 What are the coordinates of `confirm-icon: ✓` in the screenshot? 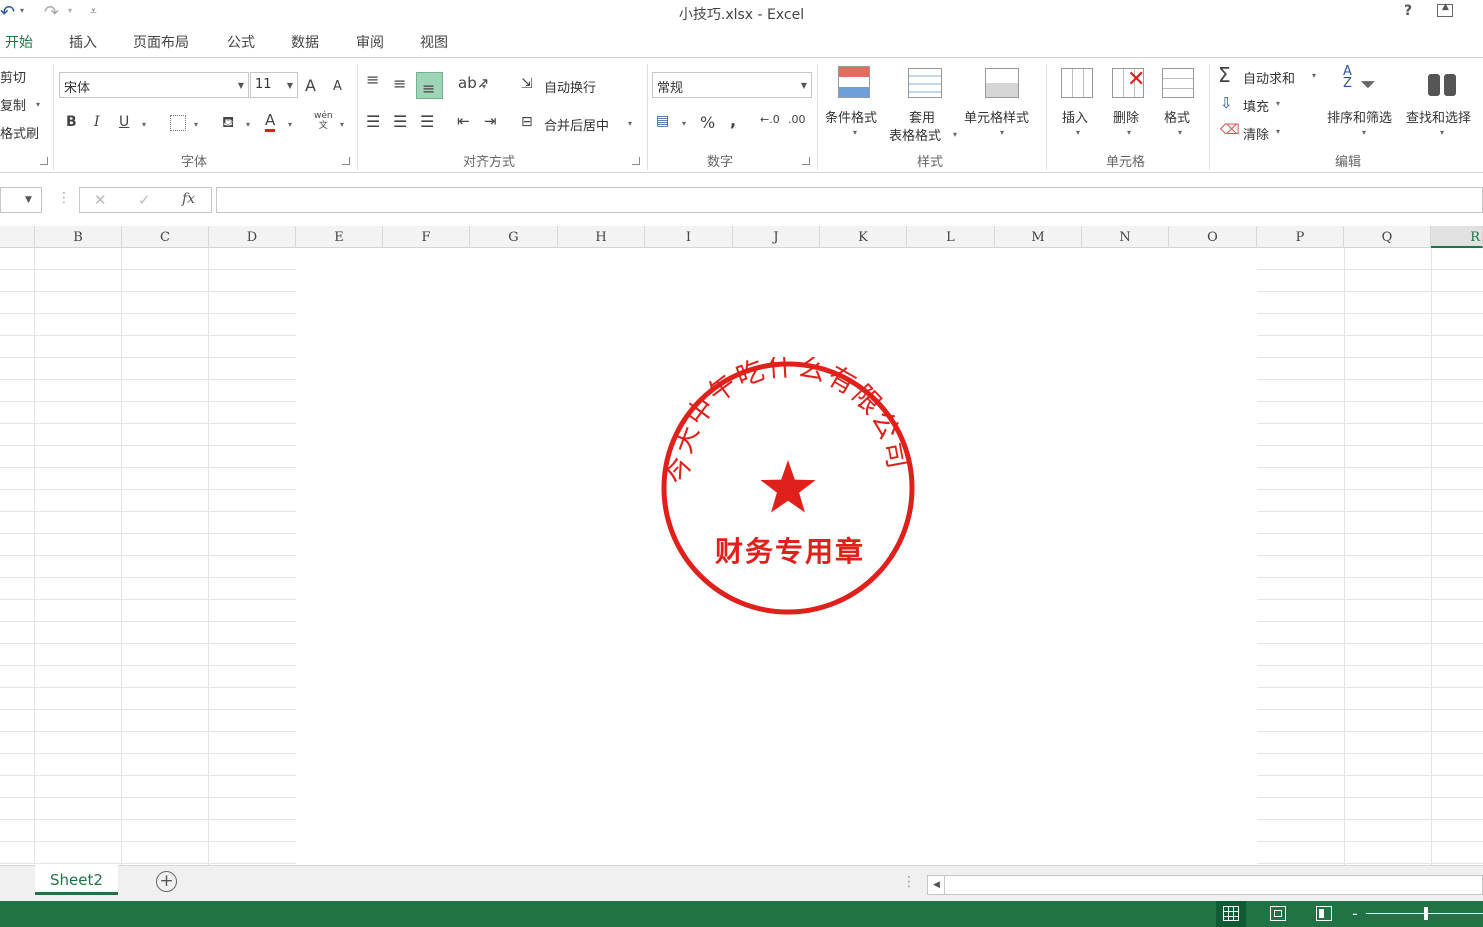 It's located at (144, 200).